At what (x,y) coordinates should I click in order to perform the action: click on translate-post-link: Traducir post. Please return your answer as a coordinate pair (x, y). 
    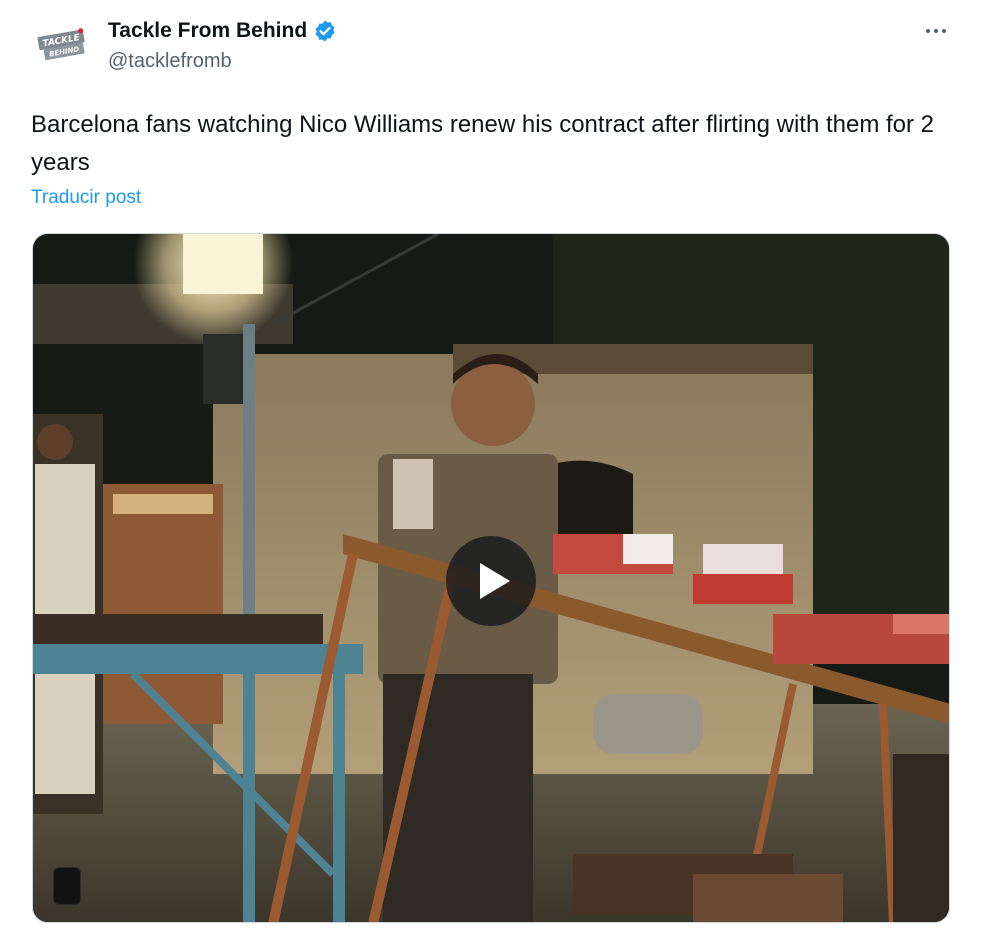
    Looking at the image, I should click on (86, 198).